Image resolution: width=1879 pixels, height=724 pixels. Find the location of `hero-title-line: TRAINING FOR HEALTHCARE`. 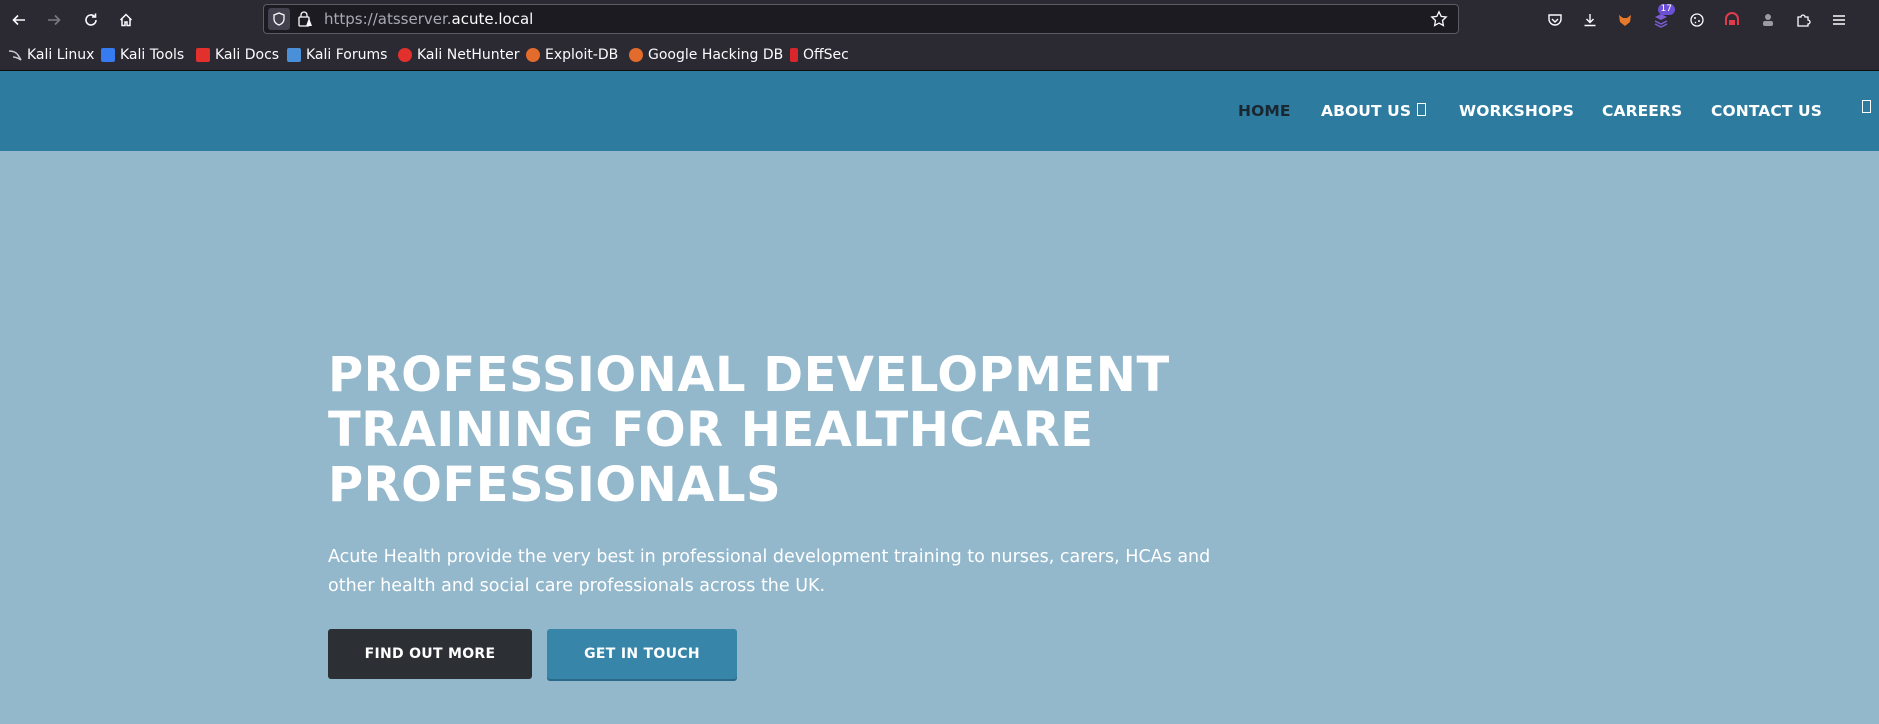

hero-title-line: TRAINING FOR HEALTHCARE is located at coordinates (711, 430).